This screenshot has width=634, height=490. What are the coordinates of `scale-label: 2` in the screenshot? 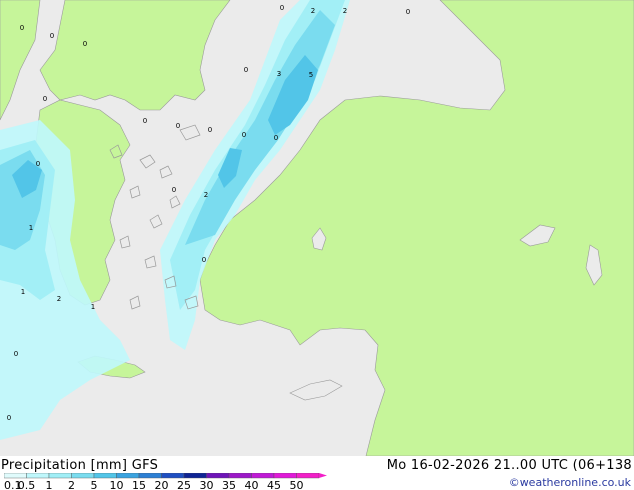 It's located at (71, 484).